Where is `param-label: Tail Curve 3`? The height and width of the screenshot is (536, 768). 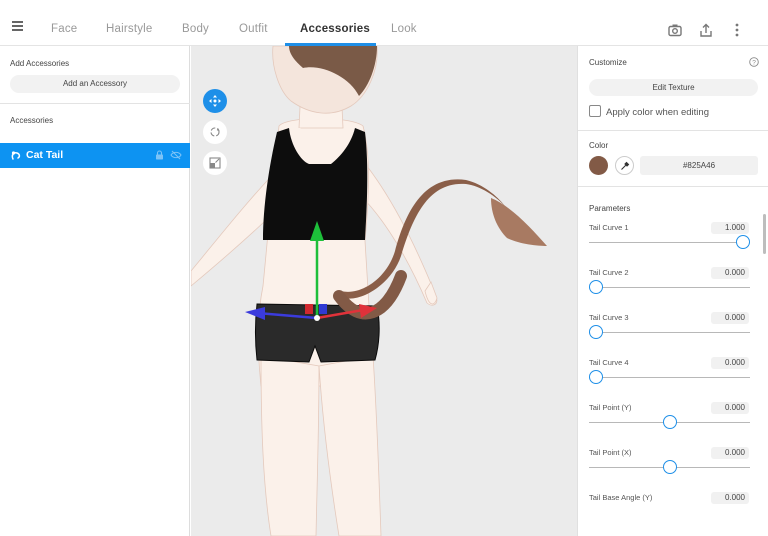 param-label: Tail Curve 3 is located at coordinates (609, 317).